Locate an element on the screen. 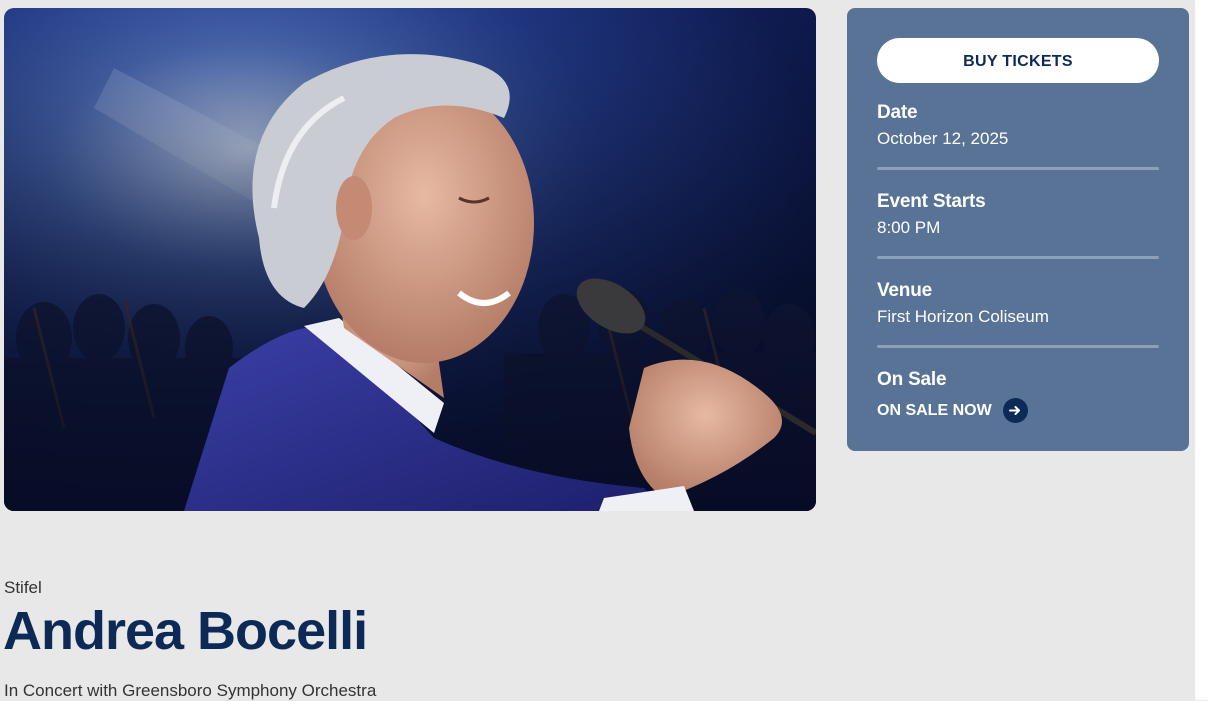 The height and width of the screenshot is (701, 1208). date-label: Date is located at coordinates (897, 112).